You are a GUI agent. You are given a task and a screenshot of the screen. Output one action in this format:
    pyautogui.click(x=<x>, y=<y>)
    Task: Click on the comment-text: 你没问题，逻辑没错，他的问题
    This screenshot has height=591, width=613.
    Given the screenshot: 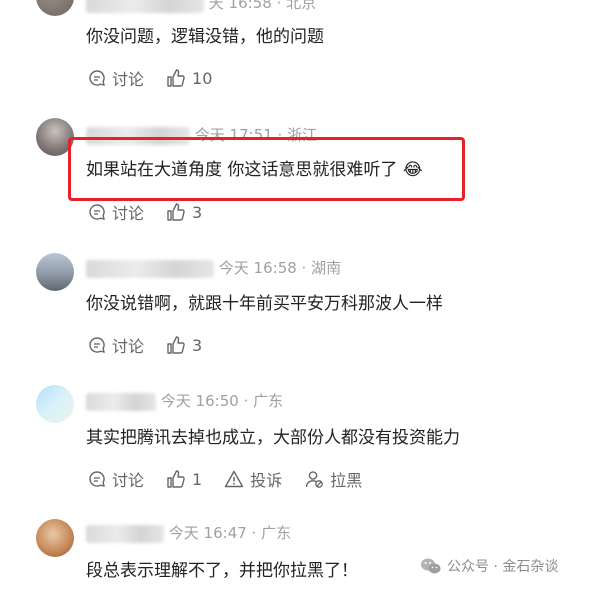 What is the action you would take?
    pyautogui.click(x=205, y=37)
    